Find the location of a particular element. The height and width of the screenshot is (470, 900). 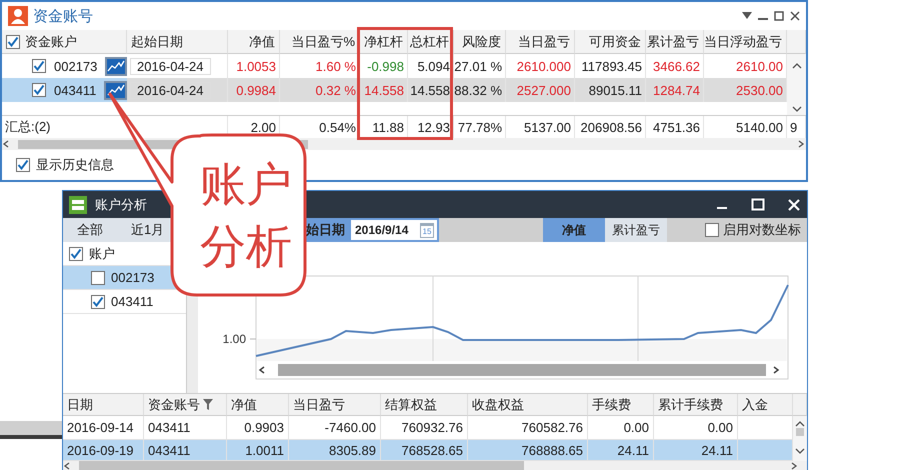

column-label: 入金 is located at coordinates (755, 405).